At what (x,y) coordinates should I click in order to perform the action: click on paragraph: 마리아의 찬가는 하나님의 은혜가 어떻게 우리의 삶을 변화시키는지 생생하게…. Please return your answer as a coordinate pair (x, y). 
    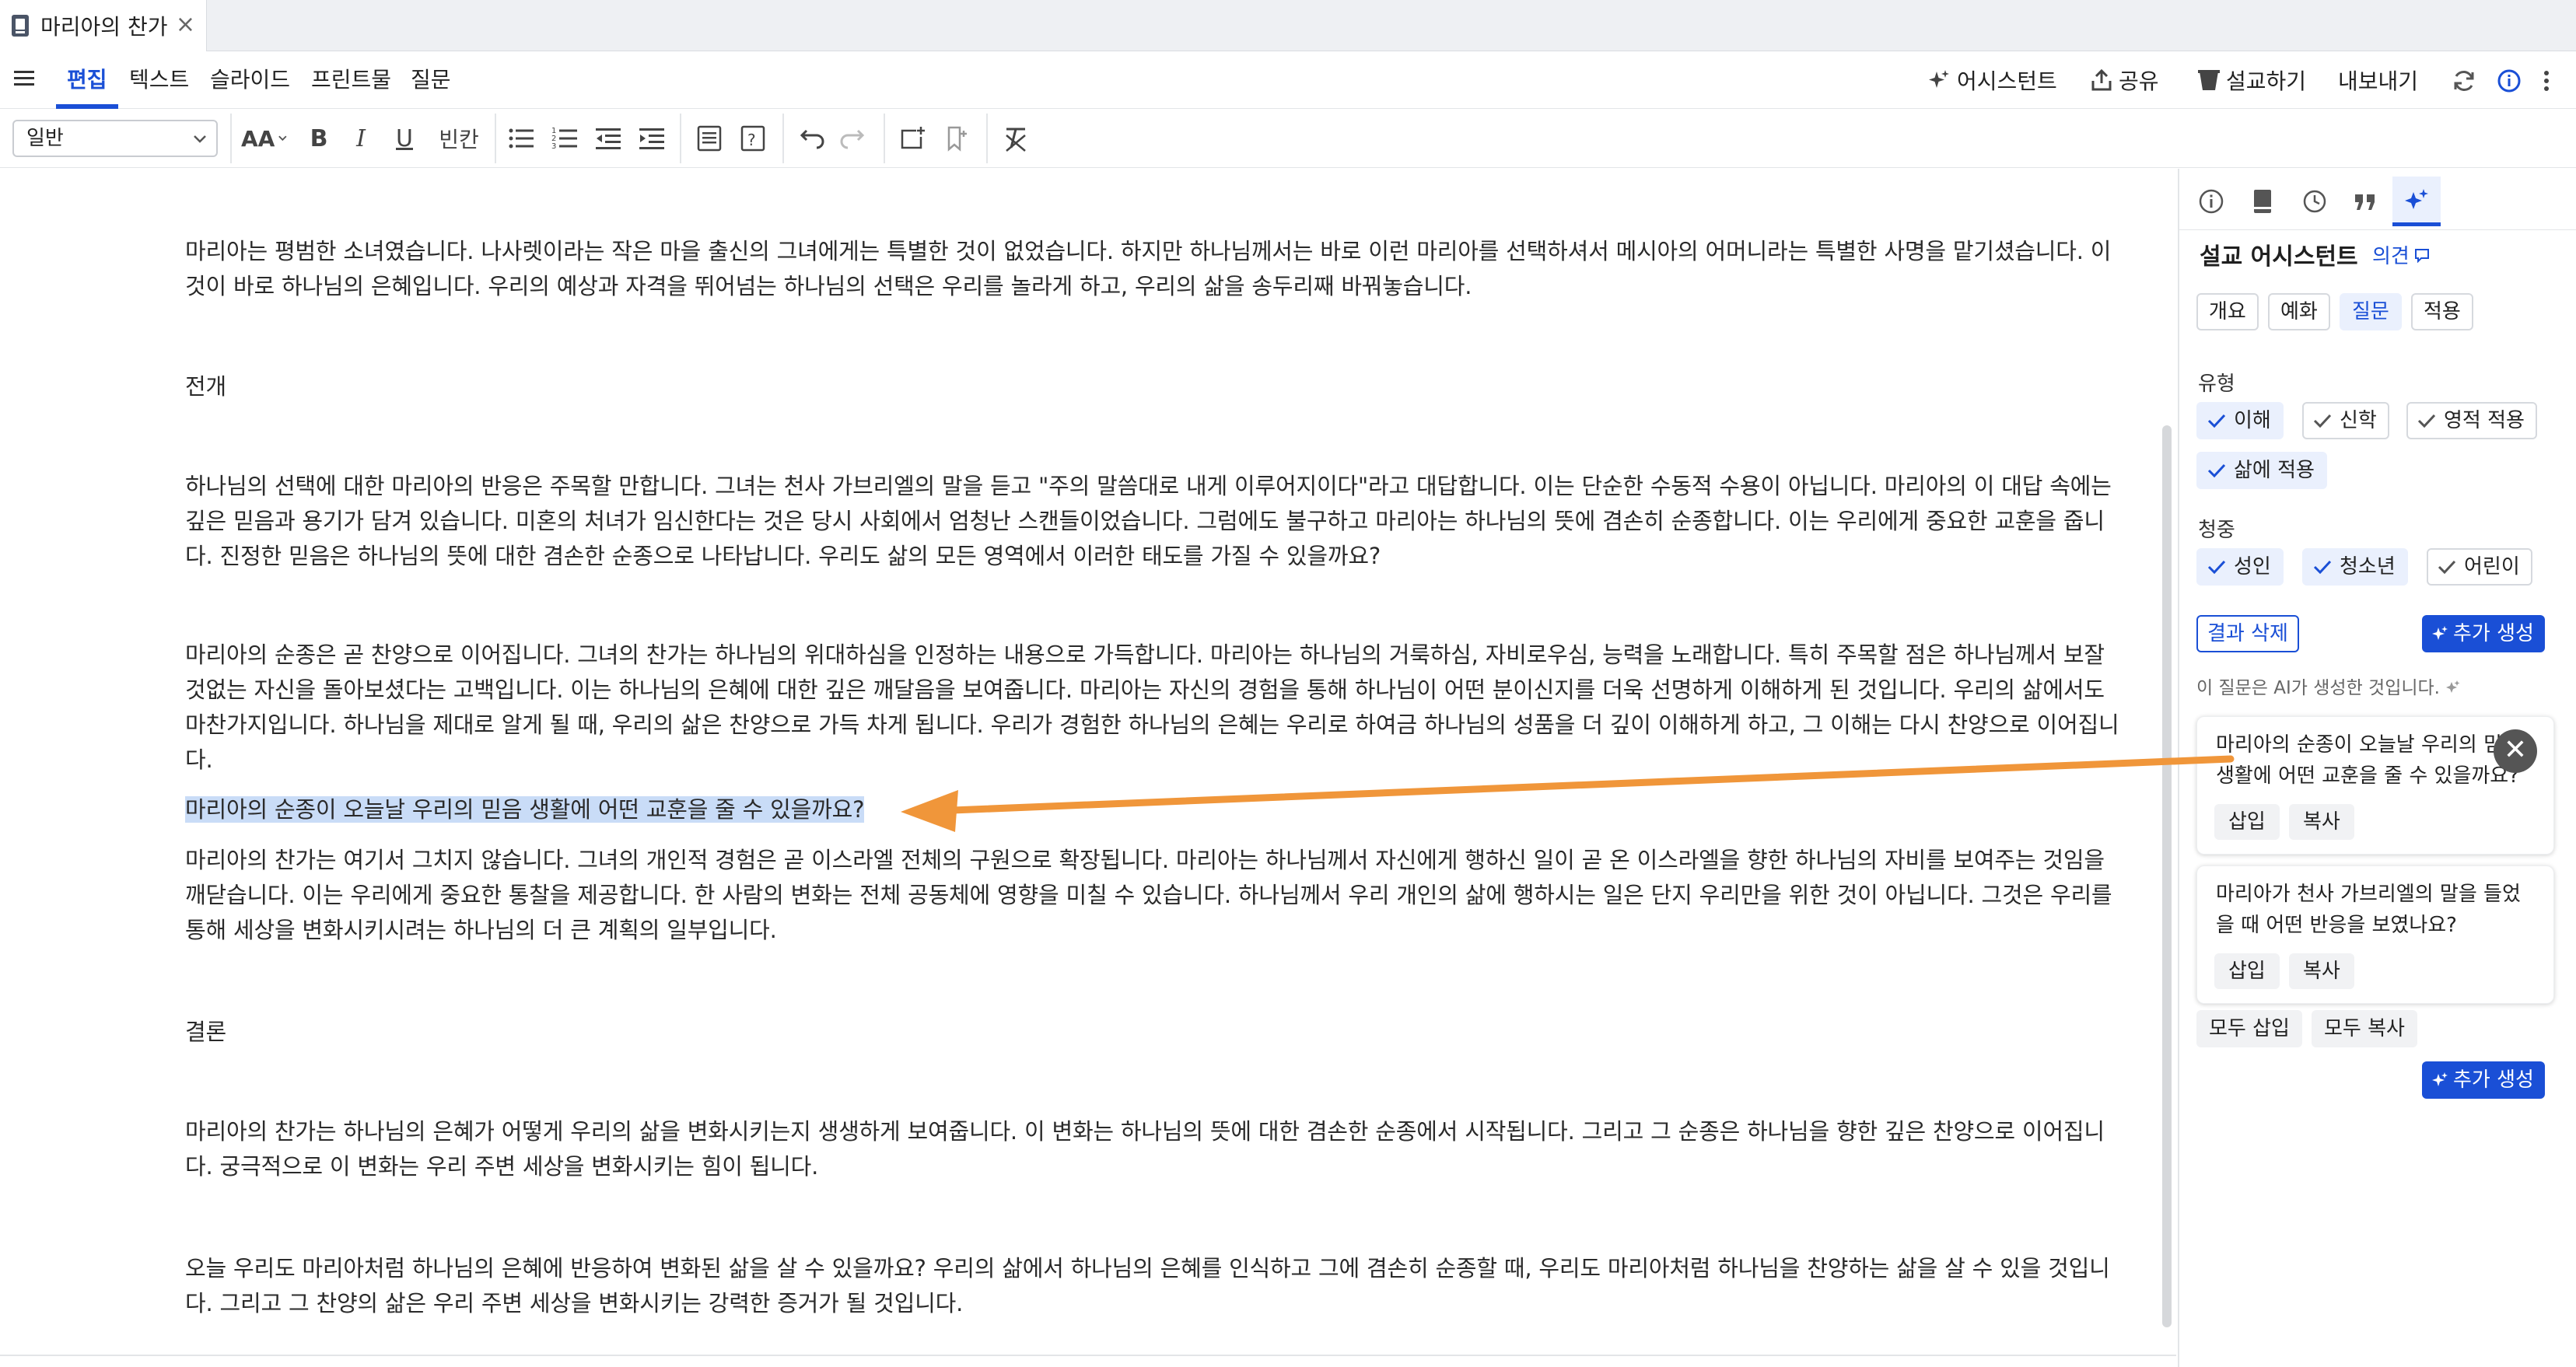
    Looking at the image, I should click on (1153, 1149).